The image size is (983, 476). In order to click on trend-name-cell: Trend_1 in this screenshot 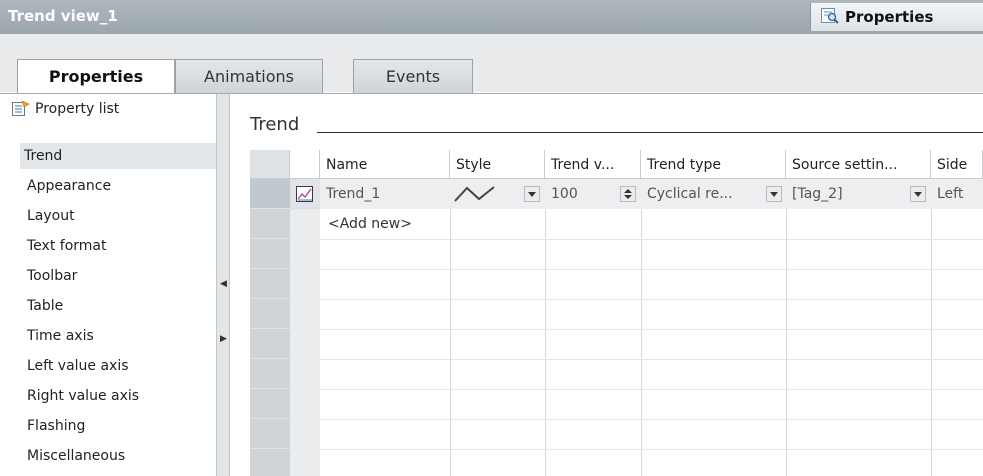, I will do `click(385, 194)`.